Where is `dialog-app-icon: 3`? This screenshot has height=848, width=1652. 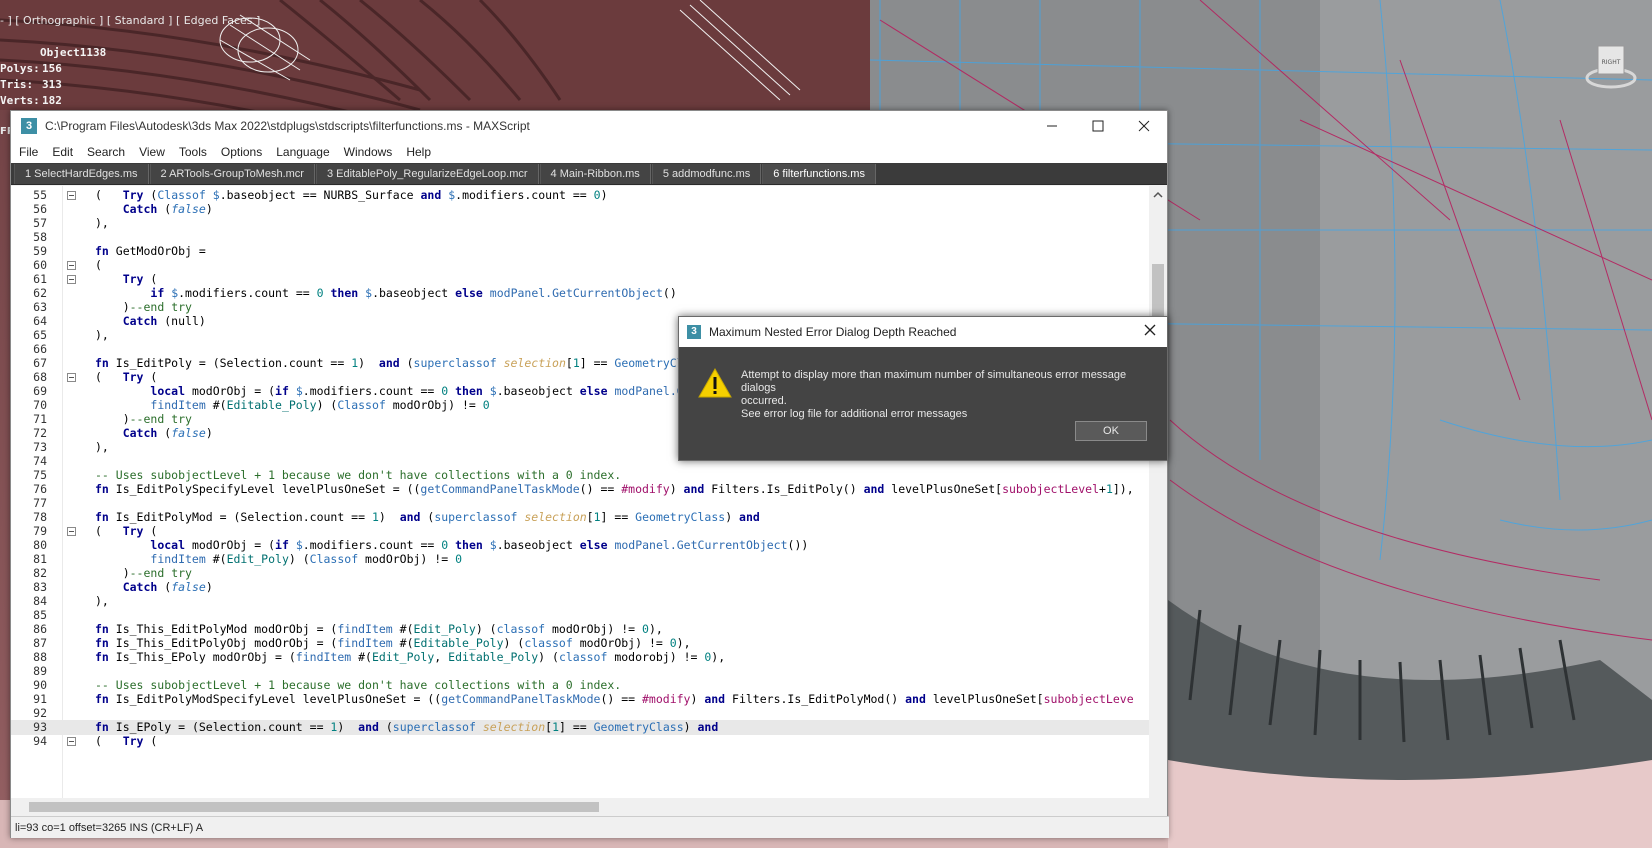 dialog-app-icon: 3 is located at coordinates (694, 332).